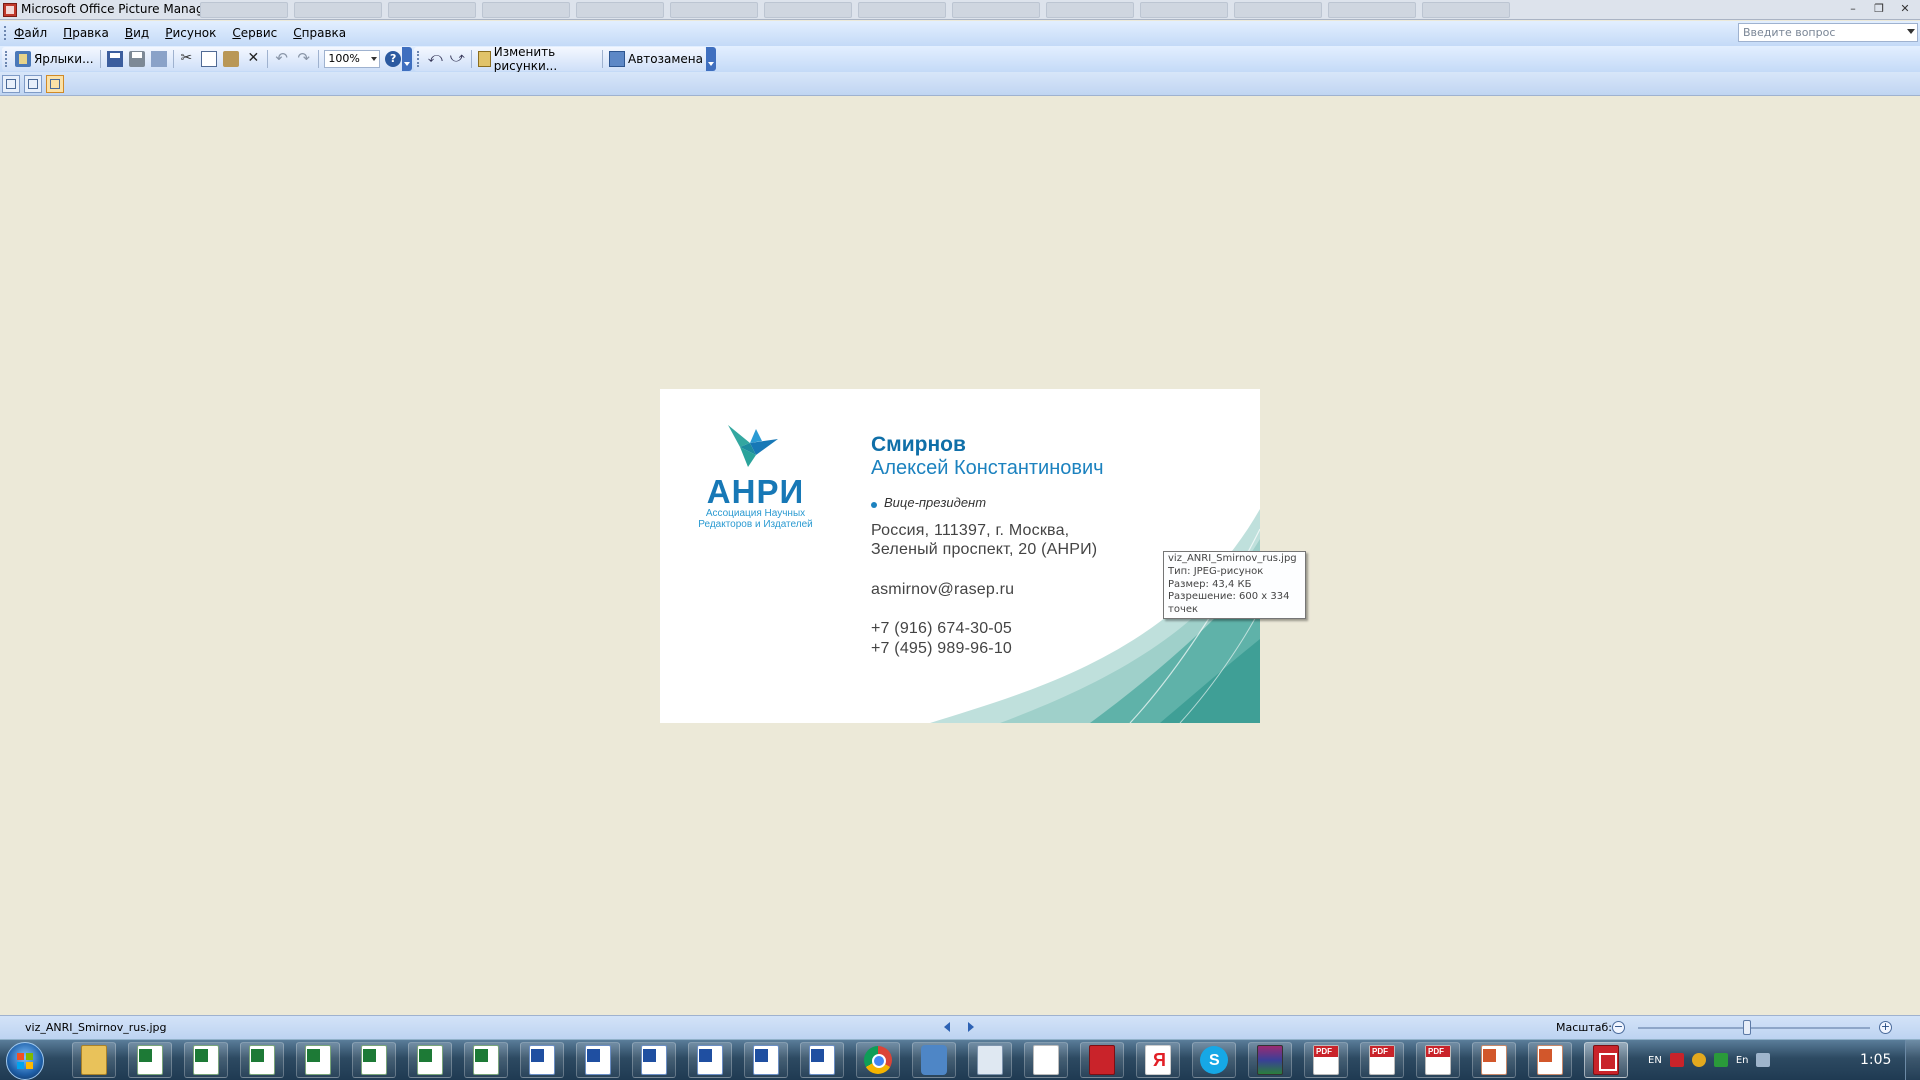 This screenshot has height=1080, width=1920. I want to click on taskbar-item-sound, so click(934, 1060).